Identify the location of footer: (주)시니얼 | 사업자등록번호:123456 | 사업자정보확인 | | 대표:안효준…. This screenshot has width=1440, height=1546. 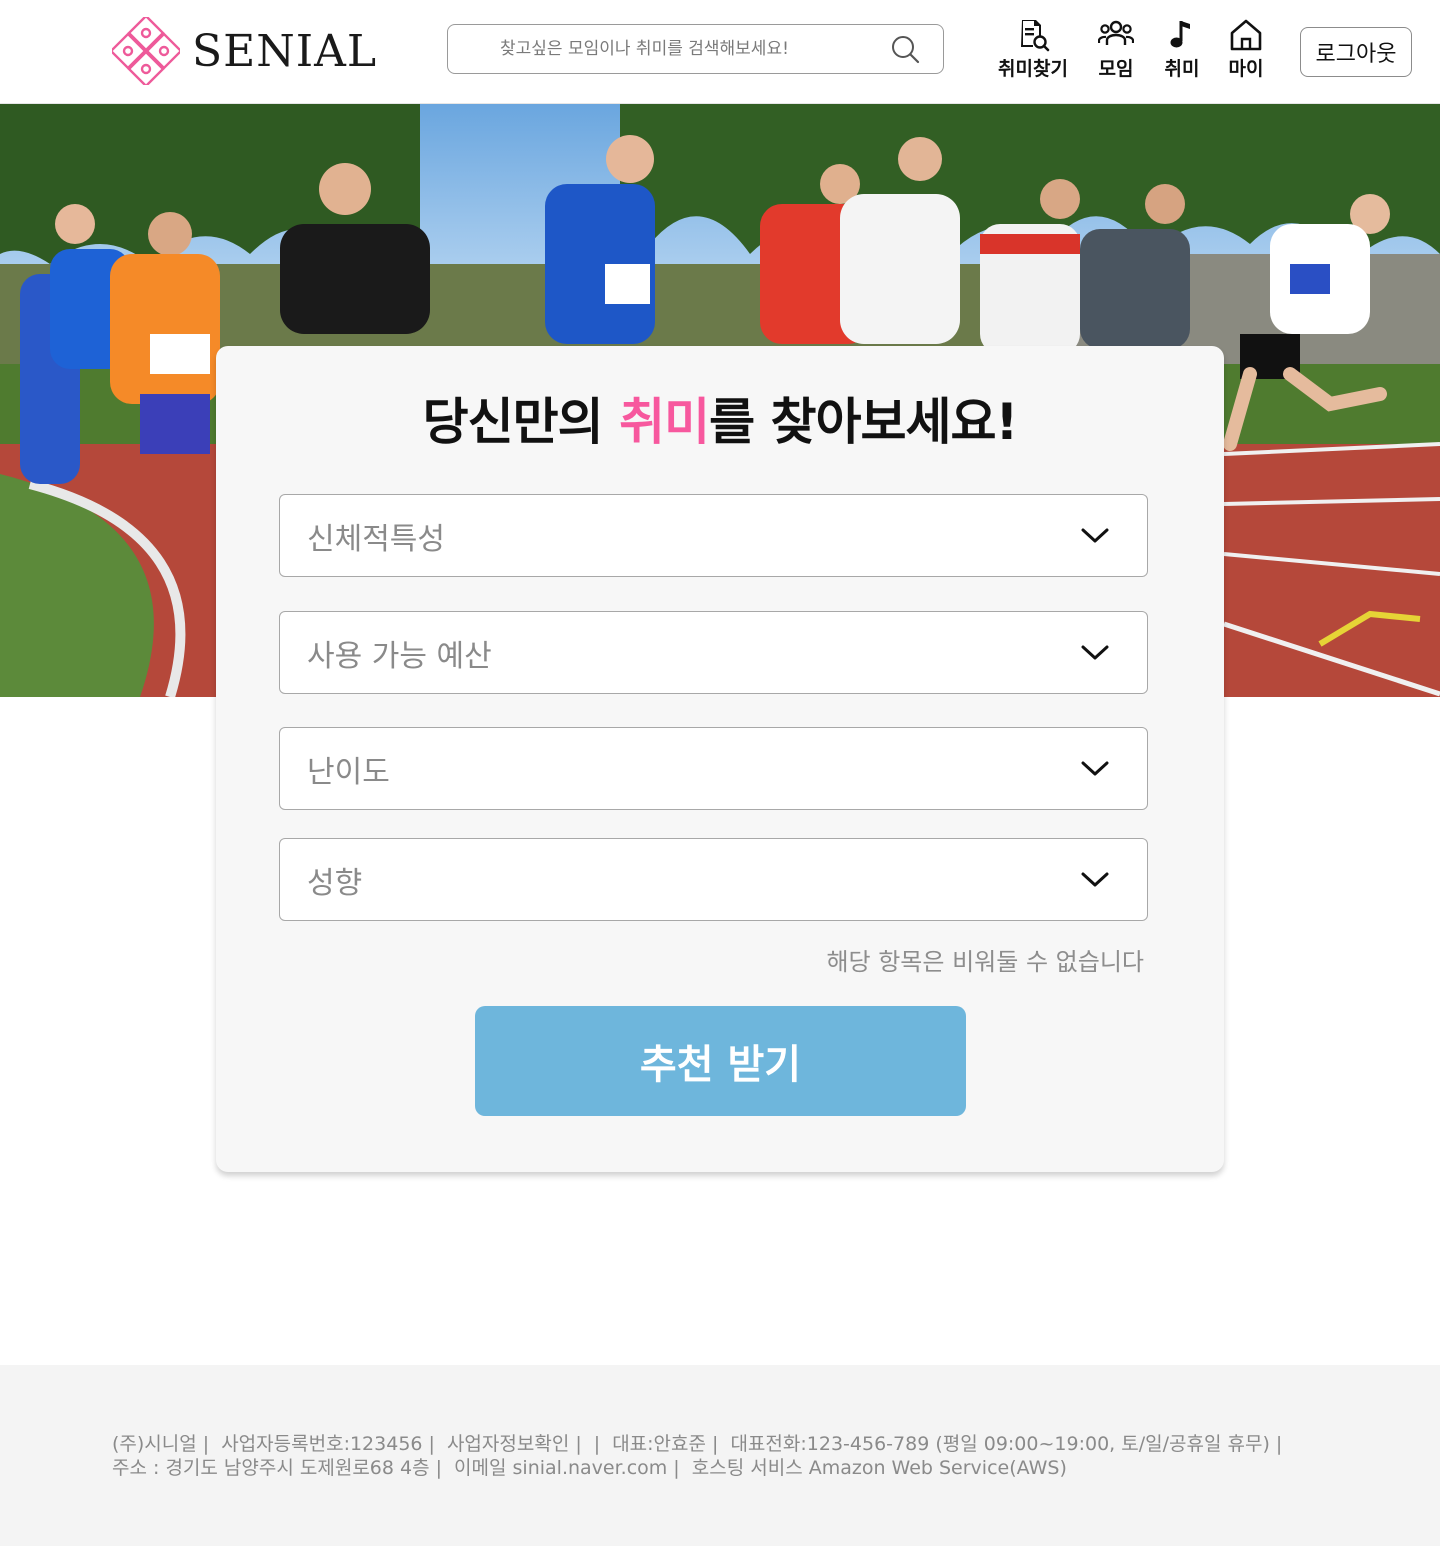
(720, 1455).